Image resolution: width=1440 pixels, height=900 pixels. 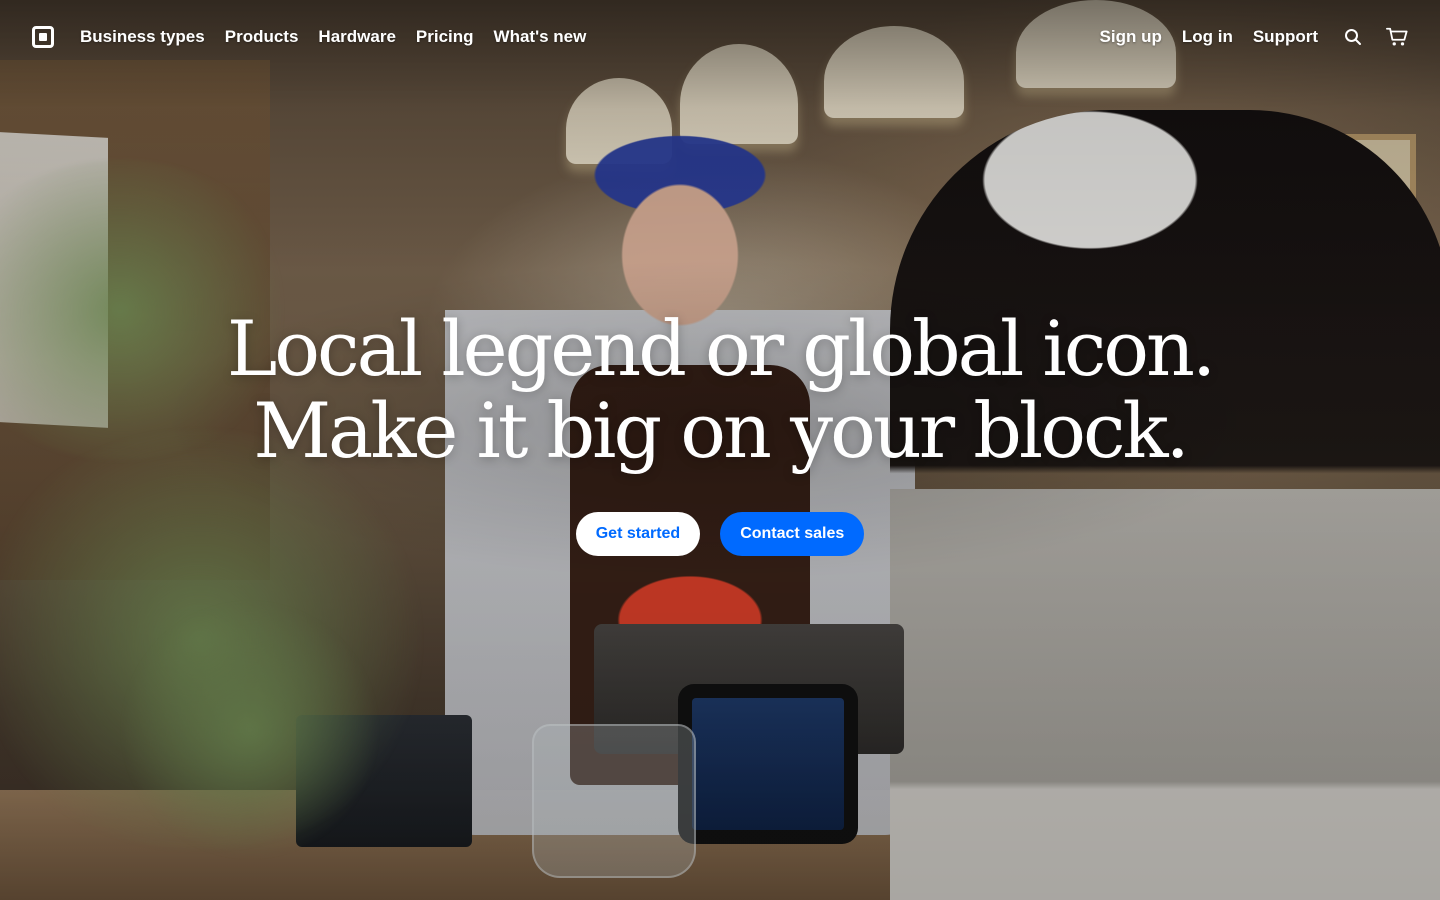 What do you see at coordinates (1285, 37) in the screenshot?
I see `nav-support: Support` at bounding box center [1285, 37].